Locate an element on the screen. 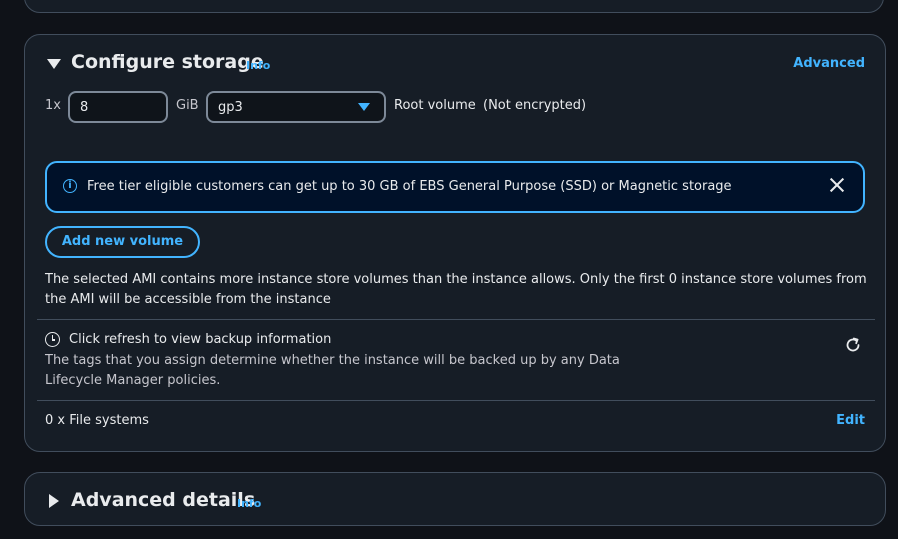  info-circle-icon: i is located at coordinates (70, 186).